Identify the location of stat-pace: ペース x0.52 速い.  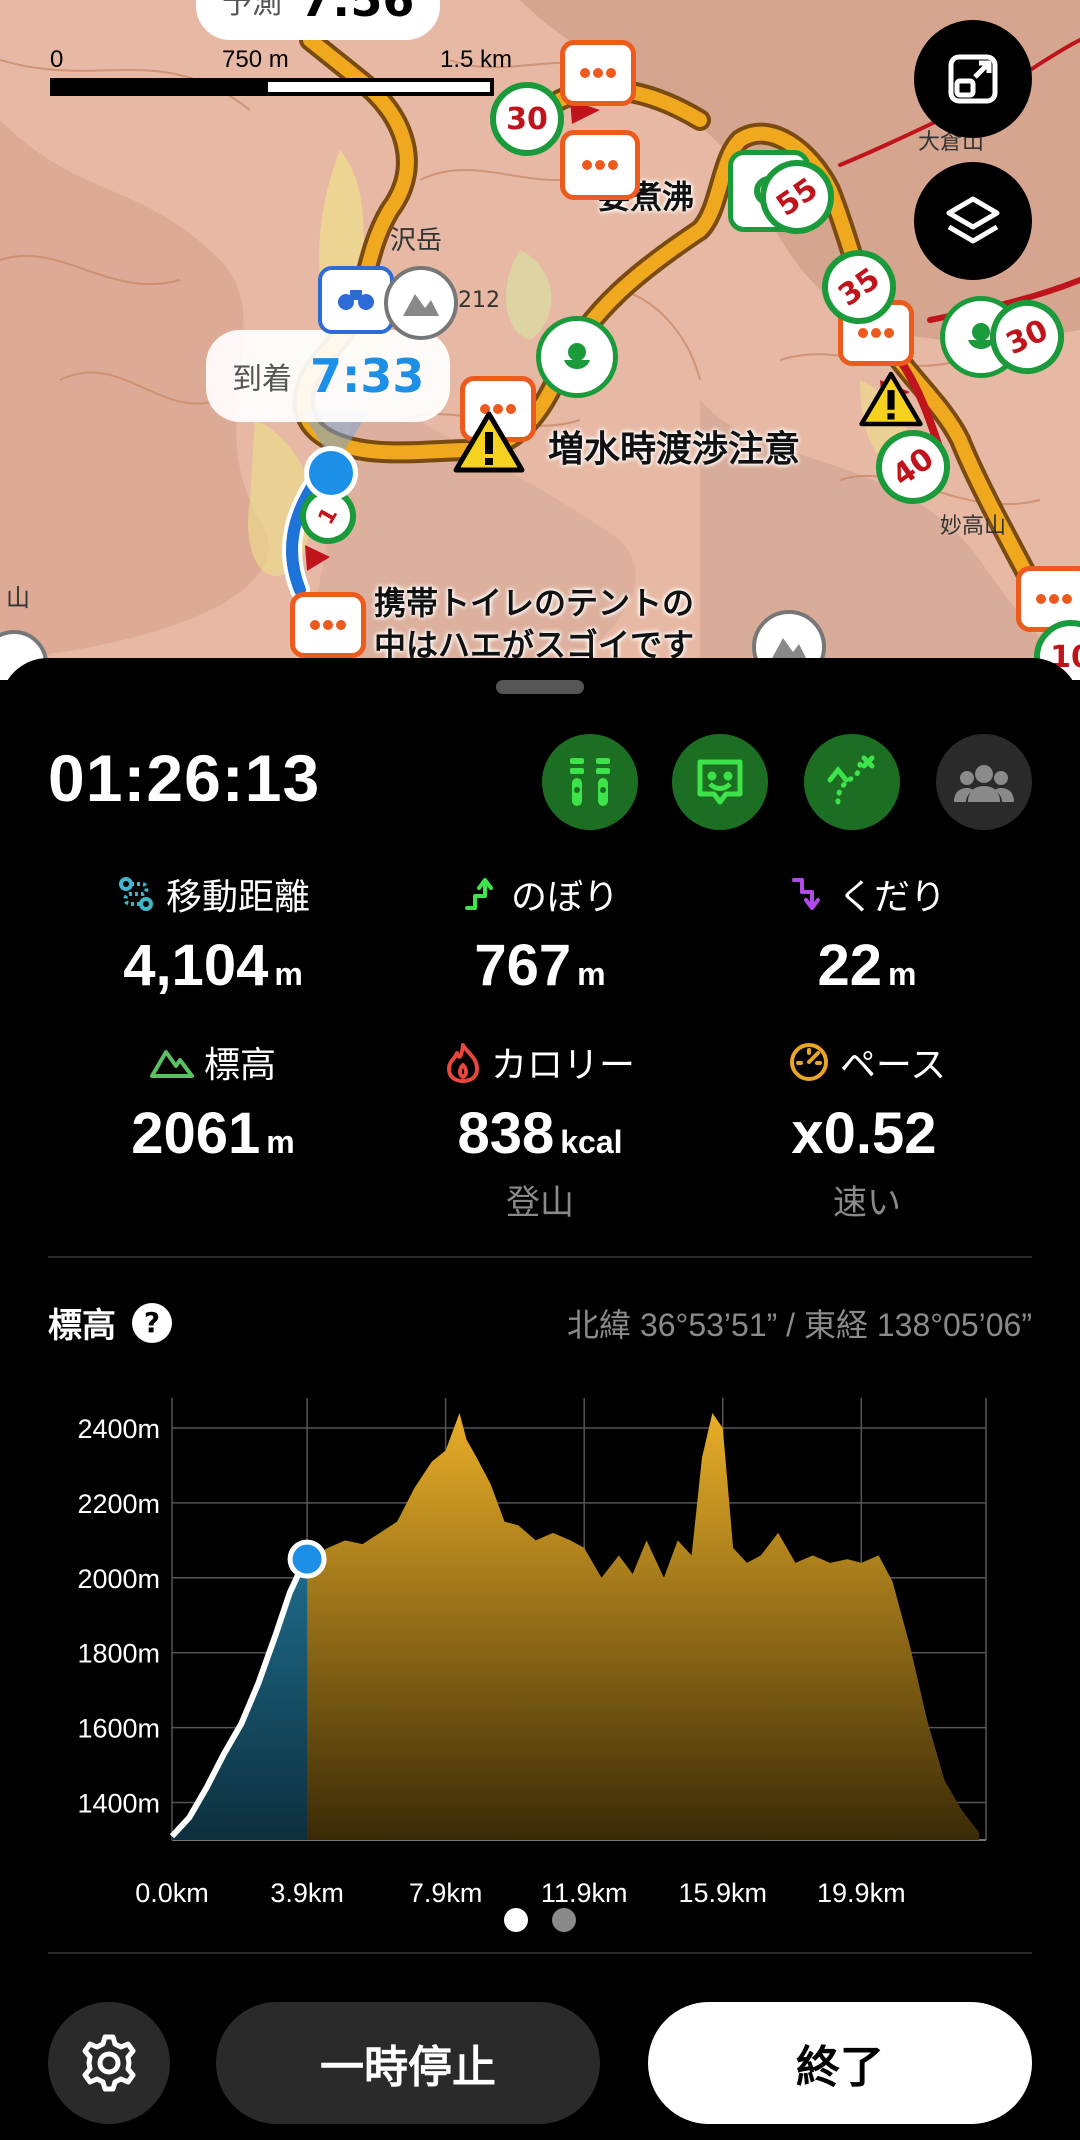
(867, 1130).